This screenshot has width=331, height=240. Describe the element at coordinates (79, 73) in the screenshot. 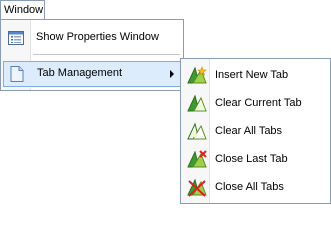

I see `menu-item-label: Tab Management` at that location.